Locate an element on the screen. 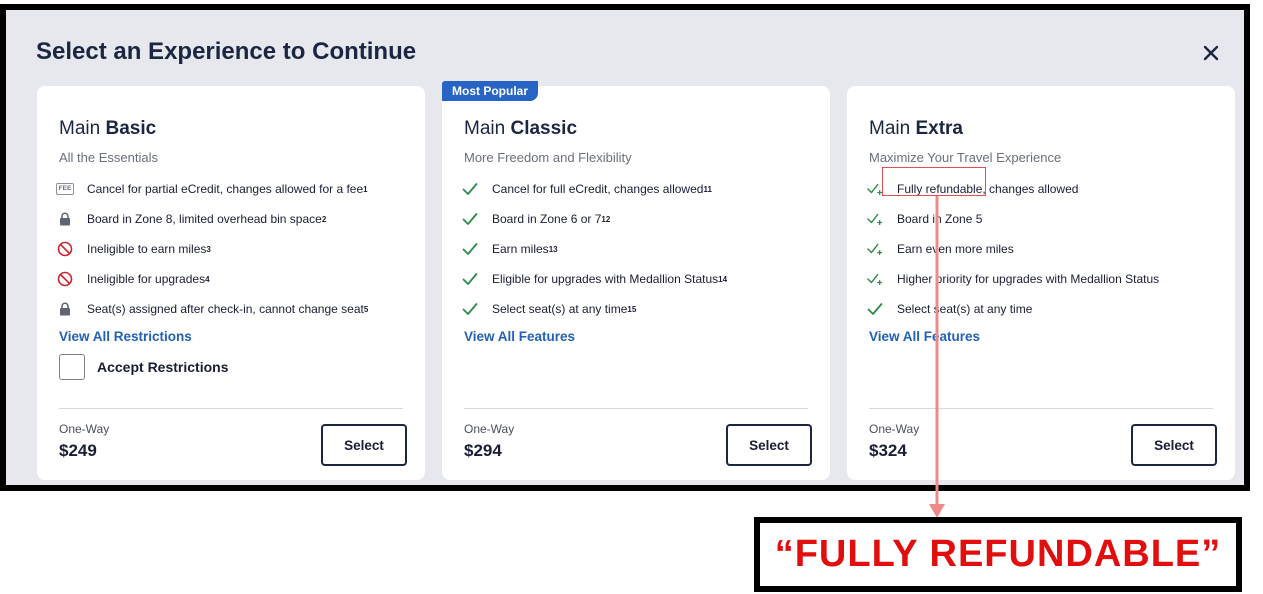 This screenshot has width=1263, height=594. annotation-arrow is located at coordinates (937, 357).